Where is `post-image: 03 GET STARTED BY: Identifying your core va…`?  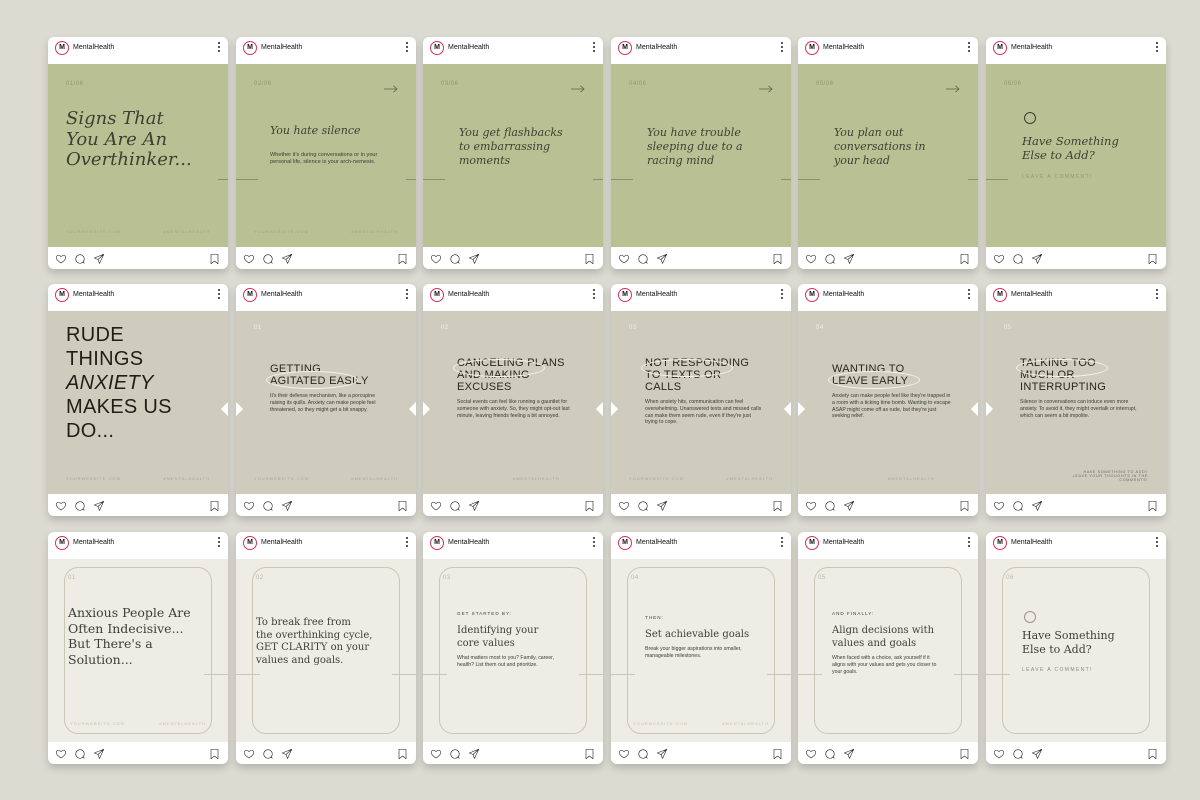 post-image: 03 GET STARTED BY: Identifying your core va… is located at coordinates (513, 650).